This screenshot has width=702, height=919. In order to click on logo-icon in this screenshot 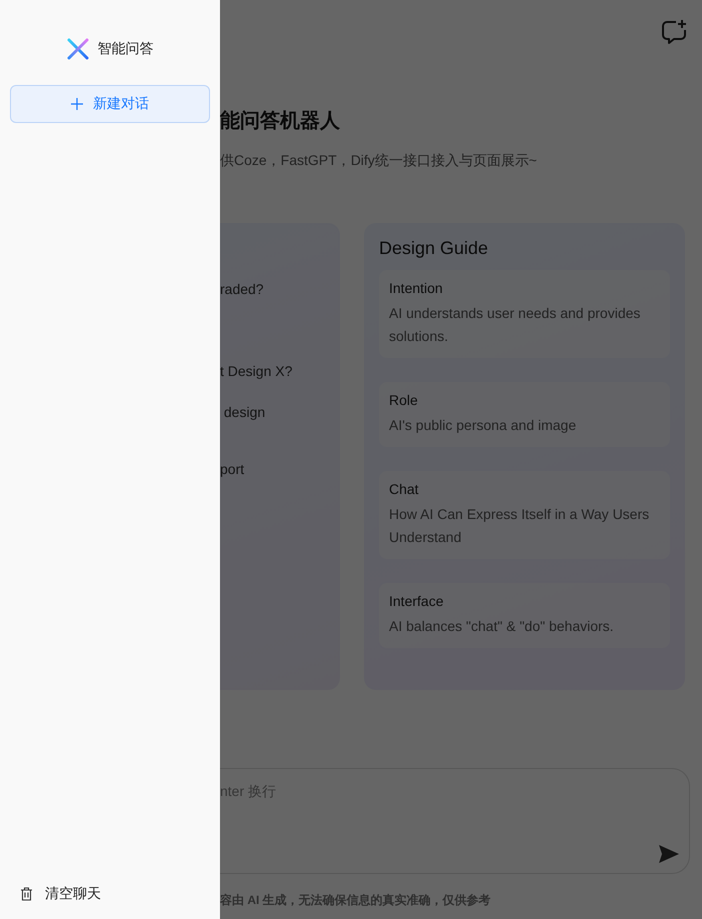, I will do `click(77, 49)`.